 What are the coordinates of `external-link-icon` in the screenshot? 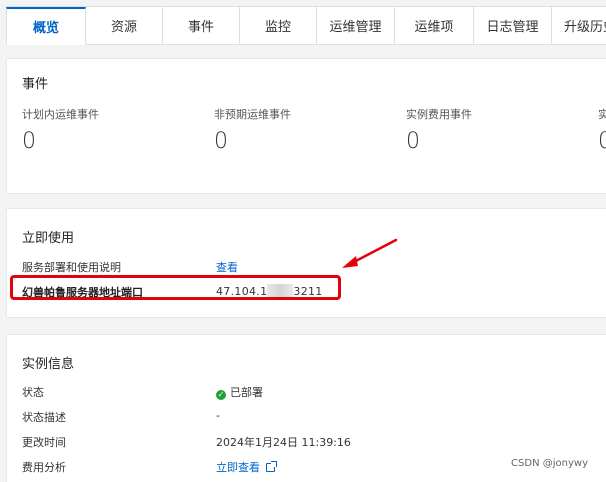 It's located at (271, 466).